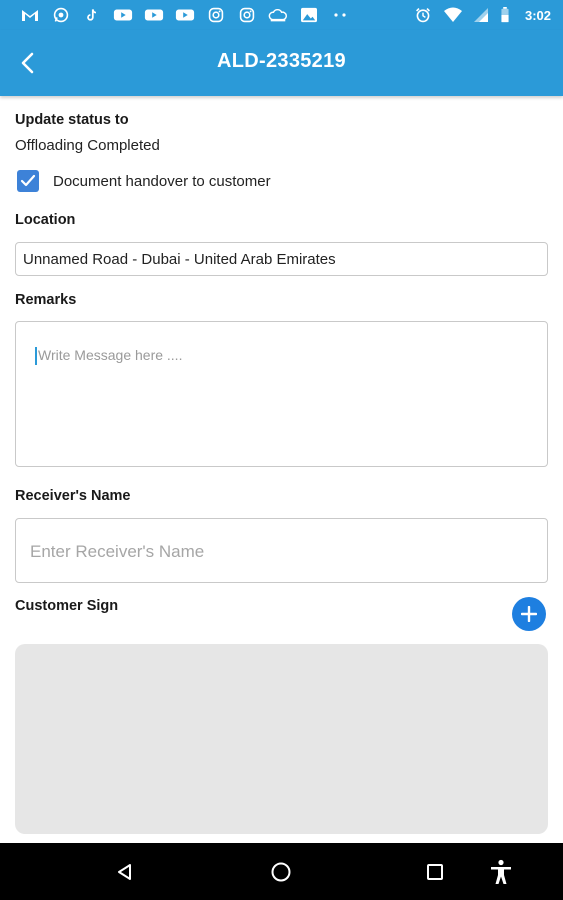 The height and width of the screenshot is (900, 563). I want to click on cloud-icon, so click(278, 15).